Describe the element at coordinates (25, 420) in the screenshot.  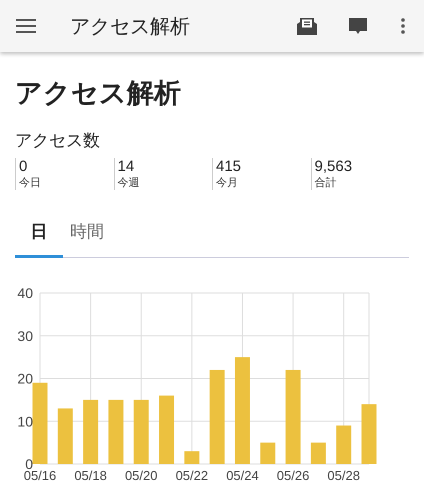
I see `axis-label: 10` at that location.